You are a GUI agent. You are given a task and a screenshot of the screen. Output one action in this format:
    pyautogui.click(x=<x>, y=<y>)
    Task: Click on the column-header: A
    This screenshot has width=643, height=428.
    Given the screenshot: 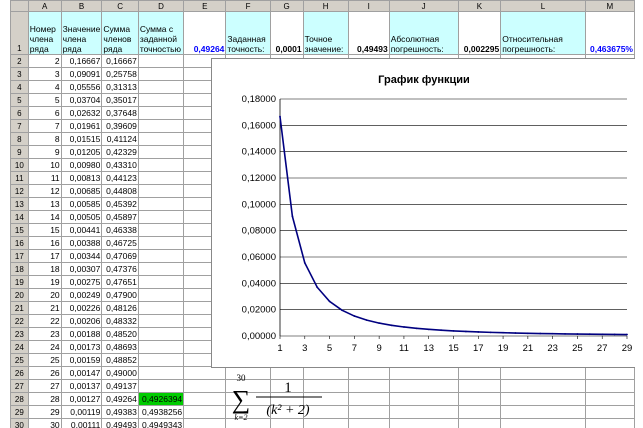 What is the action you would take?
    pyautogui.click(x=44, y=6)
    